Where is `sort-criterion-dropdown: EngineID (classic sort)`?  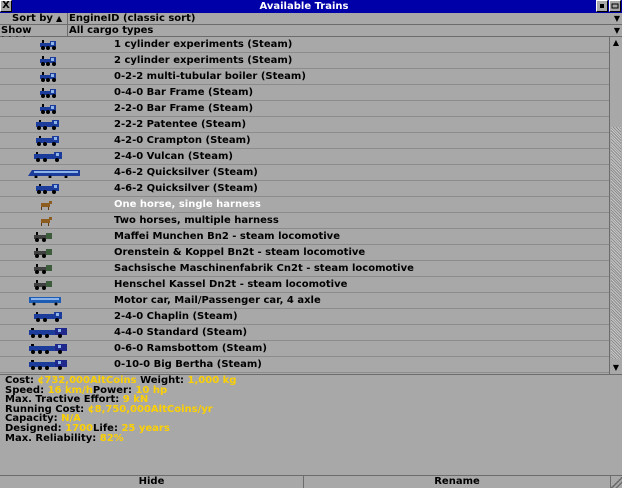 sort-criterion-dropdown: EngineID (classic sort) is located at coordinates (132, 19).